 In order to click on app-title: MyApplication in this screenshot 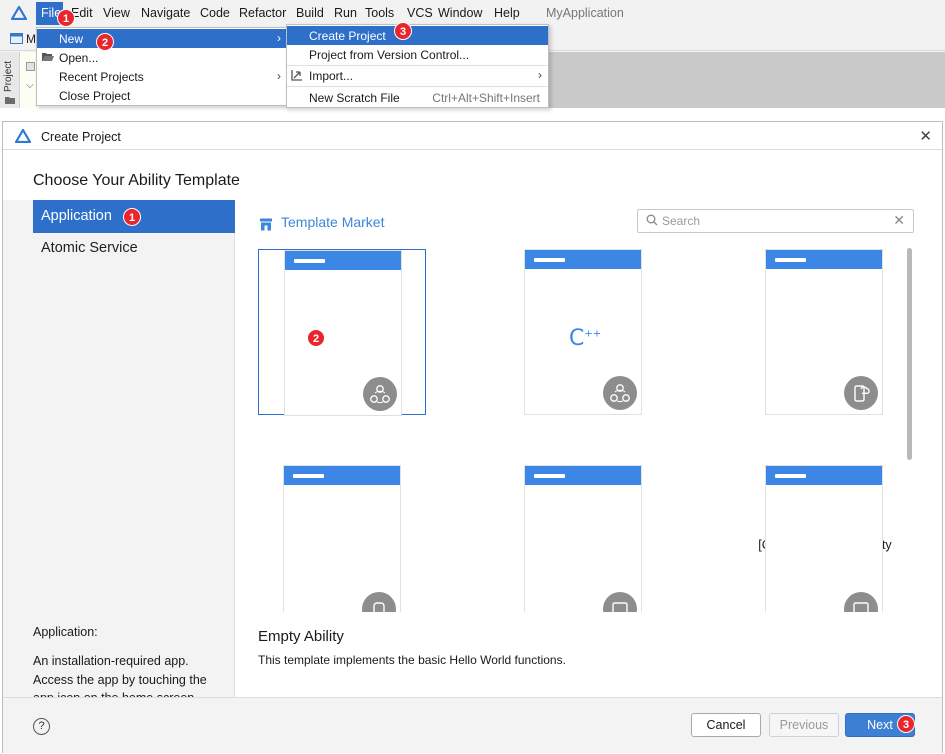, I will do `click(585, 13)`.